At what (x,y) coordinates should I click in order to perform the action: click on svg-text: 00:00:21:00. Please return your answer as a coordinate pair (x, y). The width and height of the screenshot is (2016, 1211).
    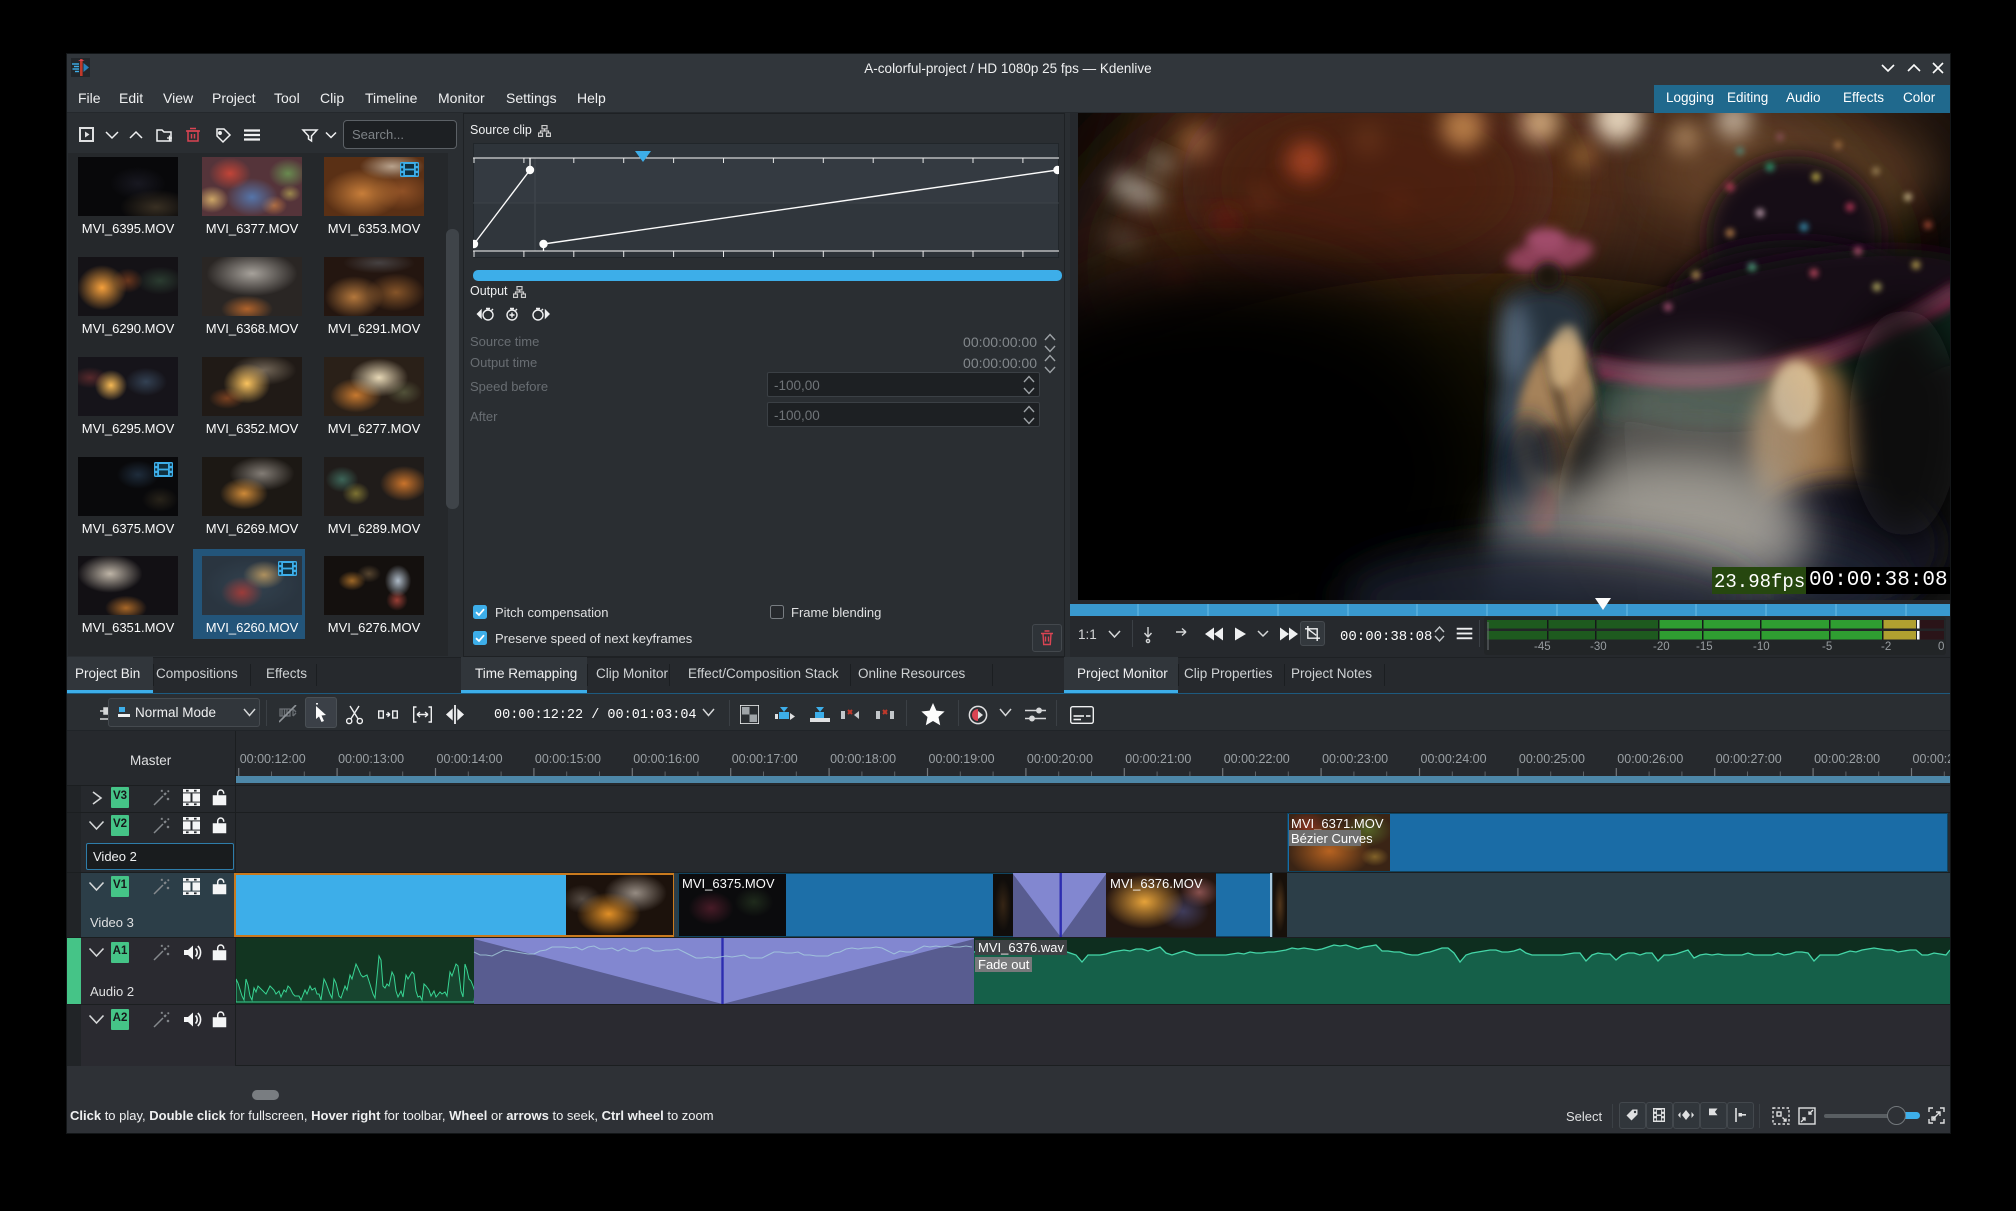
    Looking at the image, I should click on (1158, 759).